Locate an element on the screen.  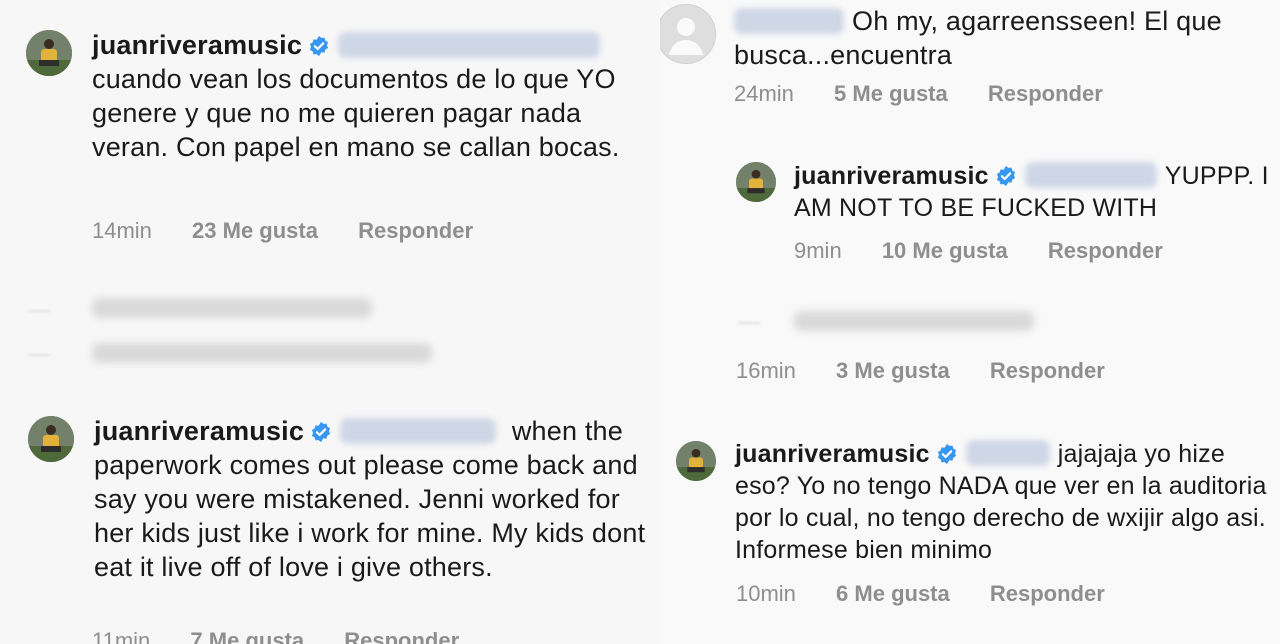
comment-time: 16min is located at coordinates (766, 370).